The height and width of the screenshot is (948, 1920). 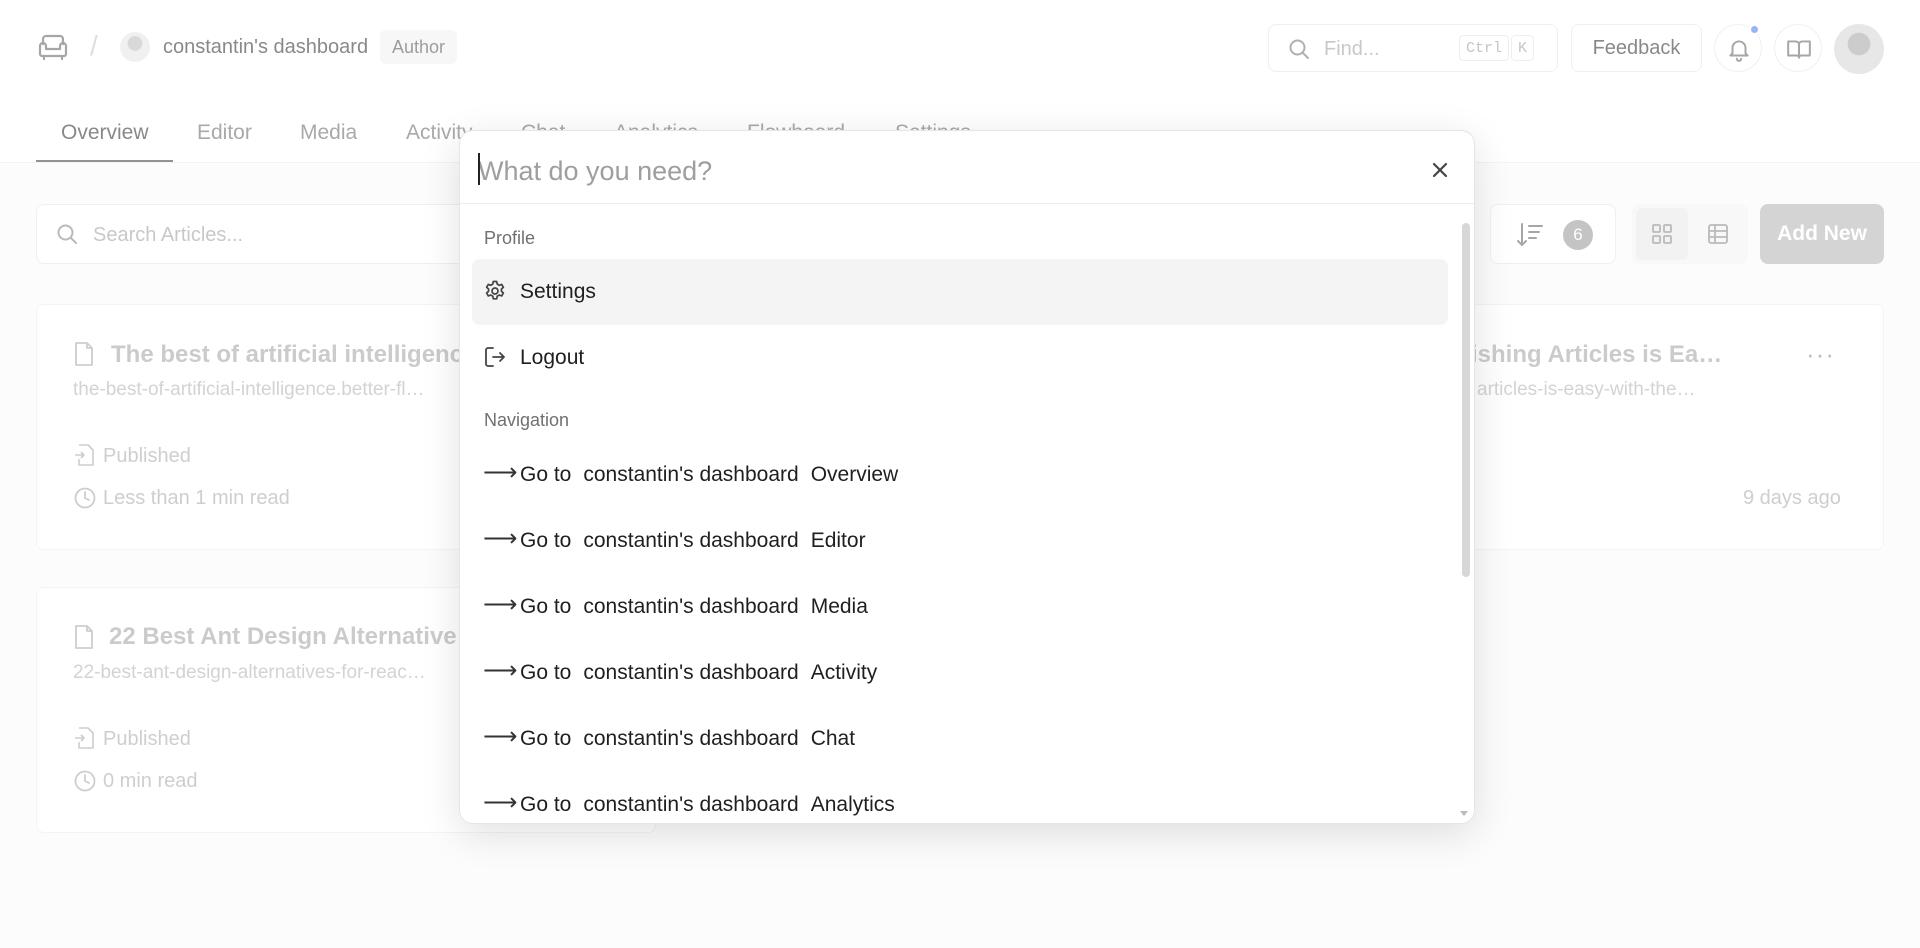 What do you see at coordinates (960, 475) in the screenshot?
I see `command-item-goto-overview: ⟶ Go to constantin's dashboard Overview` at bounding box center [960, 475].